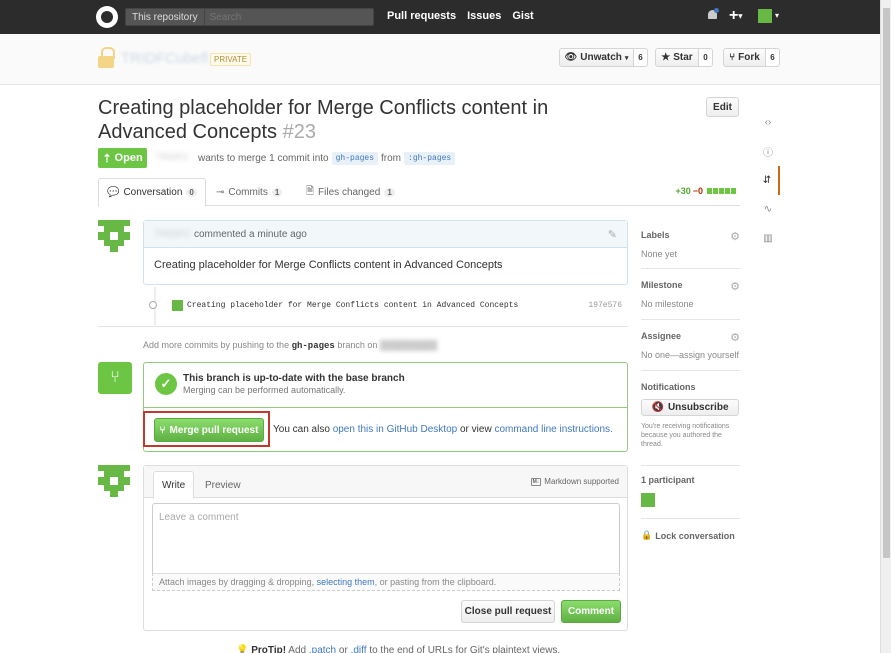 The height and width of the screenshot is (653, 891). Describe the element at coordinates (322, 649) in the screenshot. I see `patch-link: .patch` at that location.